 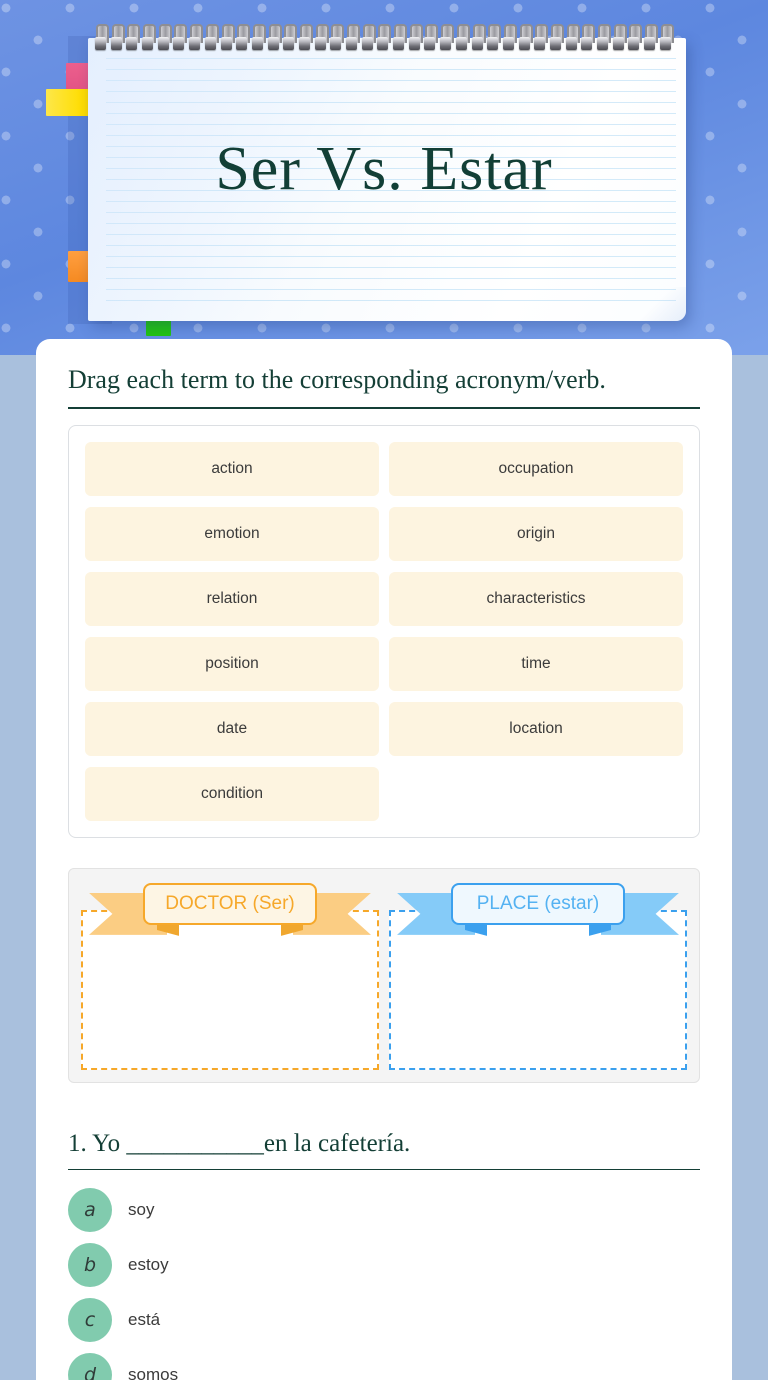 What do you see at coordinates (384, 1169) in the screenshot?
I see `question-divider` at bounding box center [384, 1169].